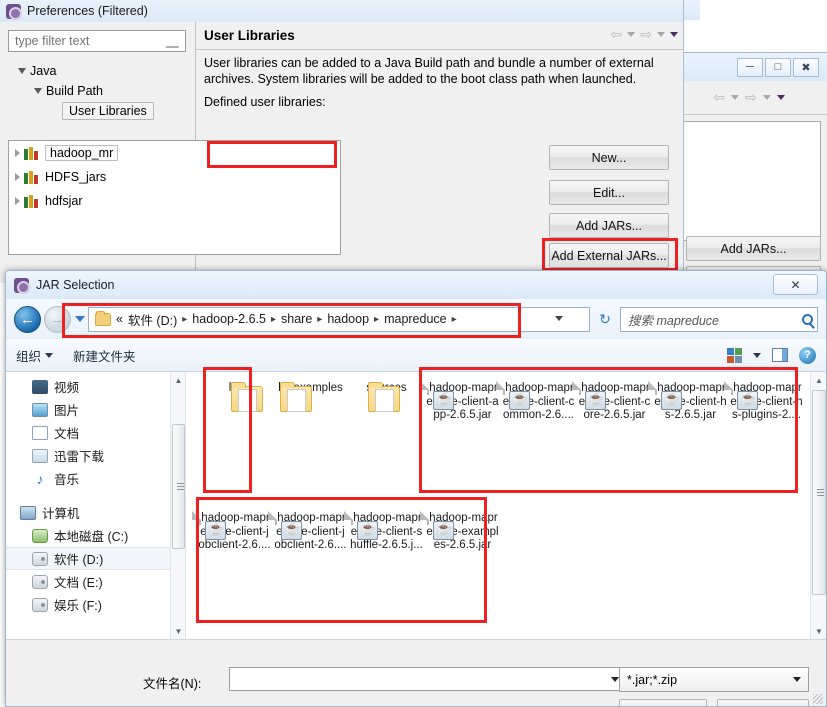 The height and width of the screenshot is (707, 827). Describe the element at coordinates (462, 402) in the screenshot. I see `file-item-client-app: hadoop-mapreduce-client-app-2.6.5.jar` at that location.